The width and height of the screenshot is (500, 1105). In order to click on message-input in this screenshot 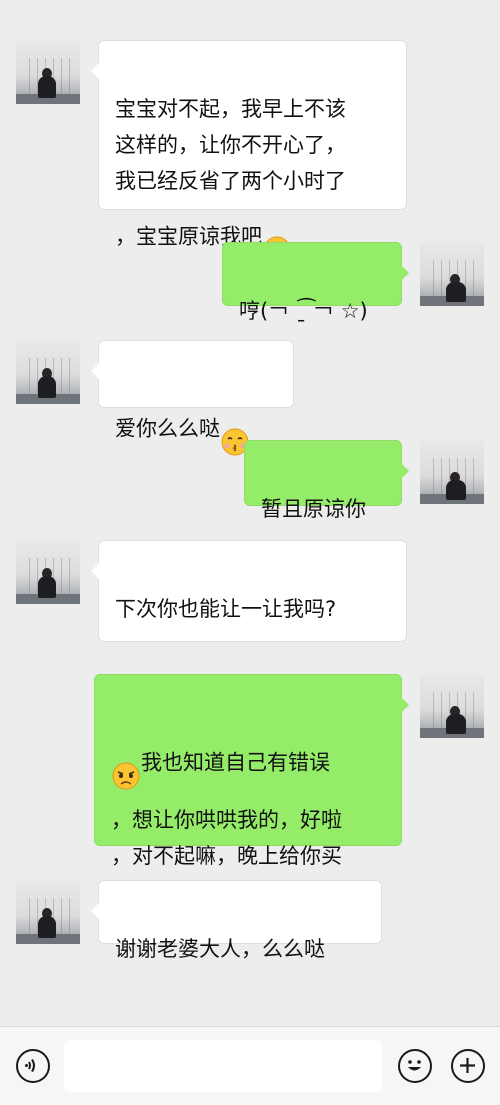, I will do `click(223, 1066)`.